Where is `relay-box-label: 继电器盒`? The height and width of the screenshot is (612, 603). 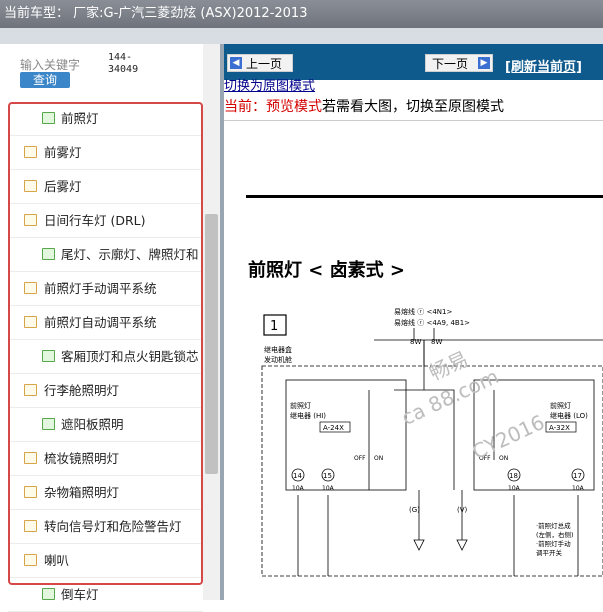 relay-box-label: 继电器盒 is located at coordinates (278, 349).